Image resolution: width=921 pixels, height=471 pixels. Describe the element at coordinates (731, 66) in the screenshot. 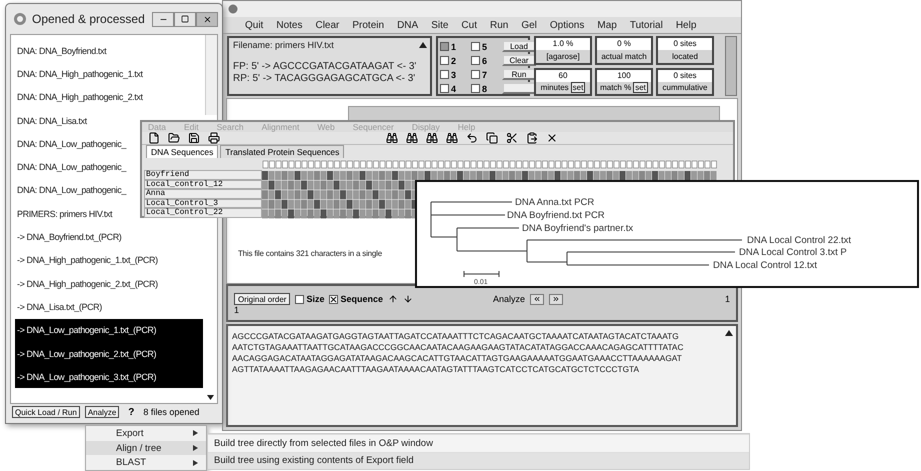

I see `scrollbar` at that location.